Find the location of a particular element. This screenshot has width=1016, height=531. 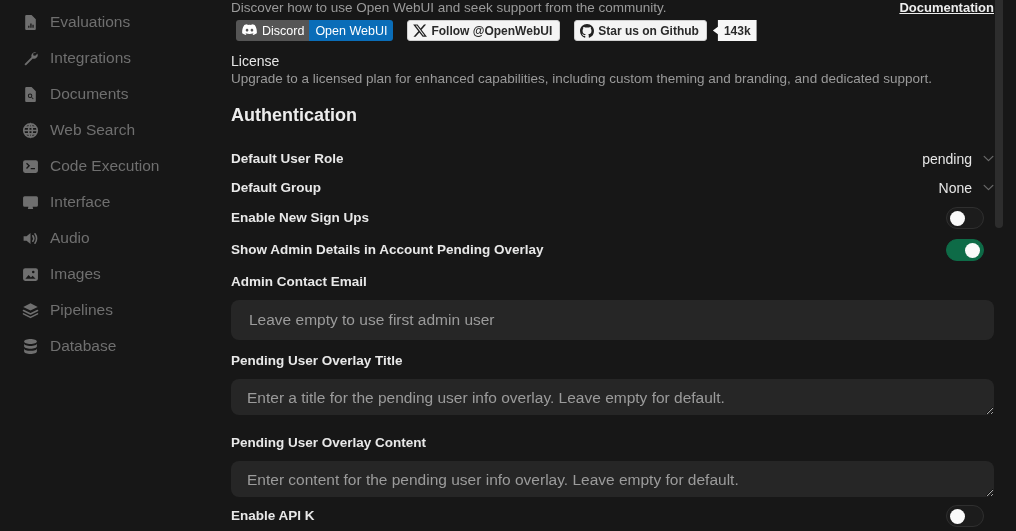

wrench-icon is located at coordinates (30, 58).